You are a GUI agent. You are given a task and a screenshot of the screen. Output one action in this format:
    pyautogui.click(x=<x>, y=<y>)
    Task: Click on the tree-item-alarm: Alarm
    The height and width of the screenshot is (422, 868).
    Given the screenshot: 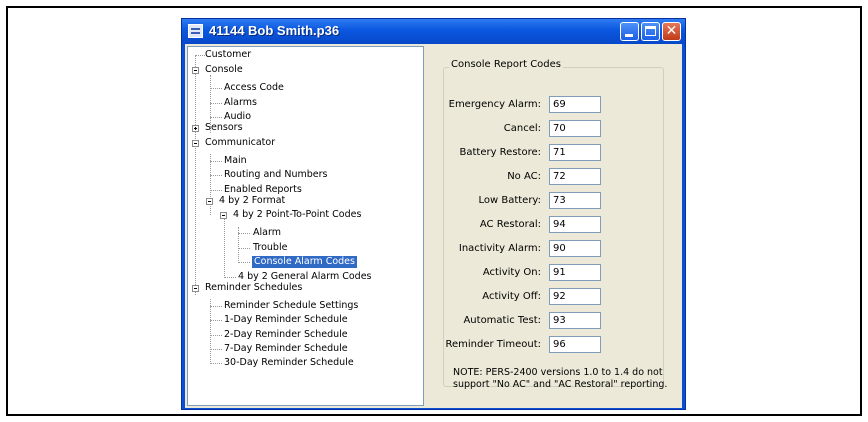 What is the action you would take?
    pyautogui.click(x=267, y=233)
    